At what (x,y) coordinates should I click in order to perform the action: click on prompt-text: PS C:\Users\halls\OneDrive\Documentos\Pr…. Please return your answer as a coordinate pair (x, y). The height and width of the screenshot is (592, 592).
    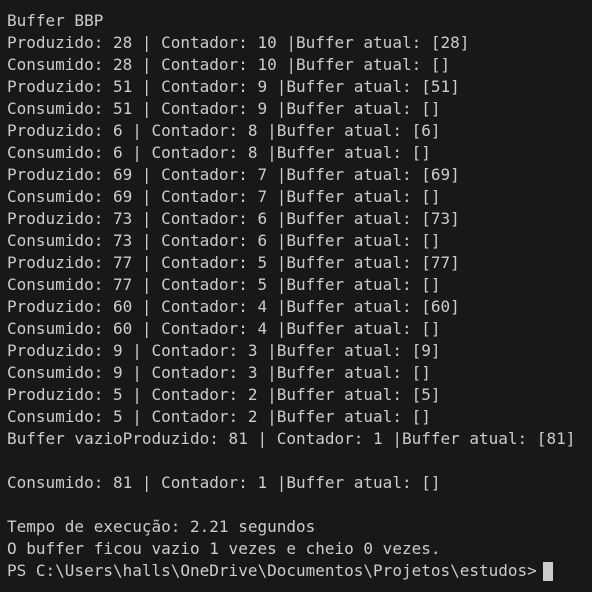
    Looking at the image, I should click on (272, 570).